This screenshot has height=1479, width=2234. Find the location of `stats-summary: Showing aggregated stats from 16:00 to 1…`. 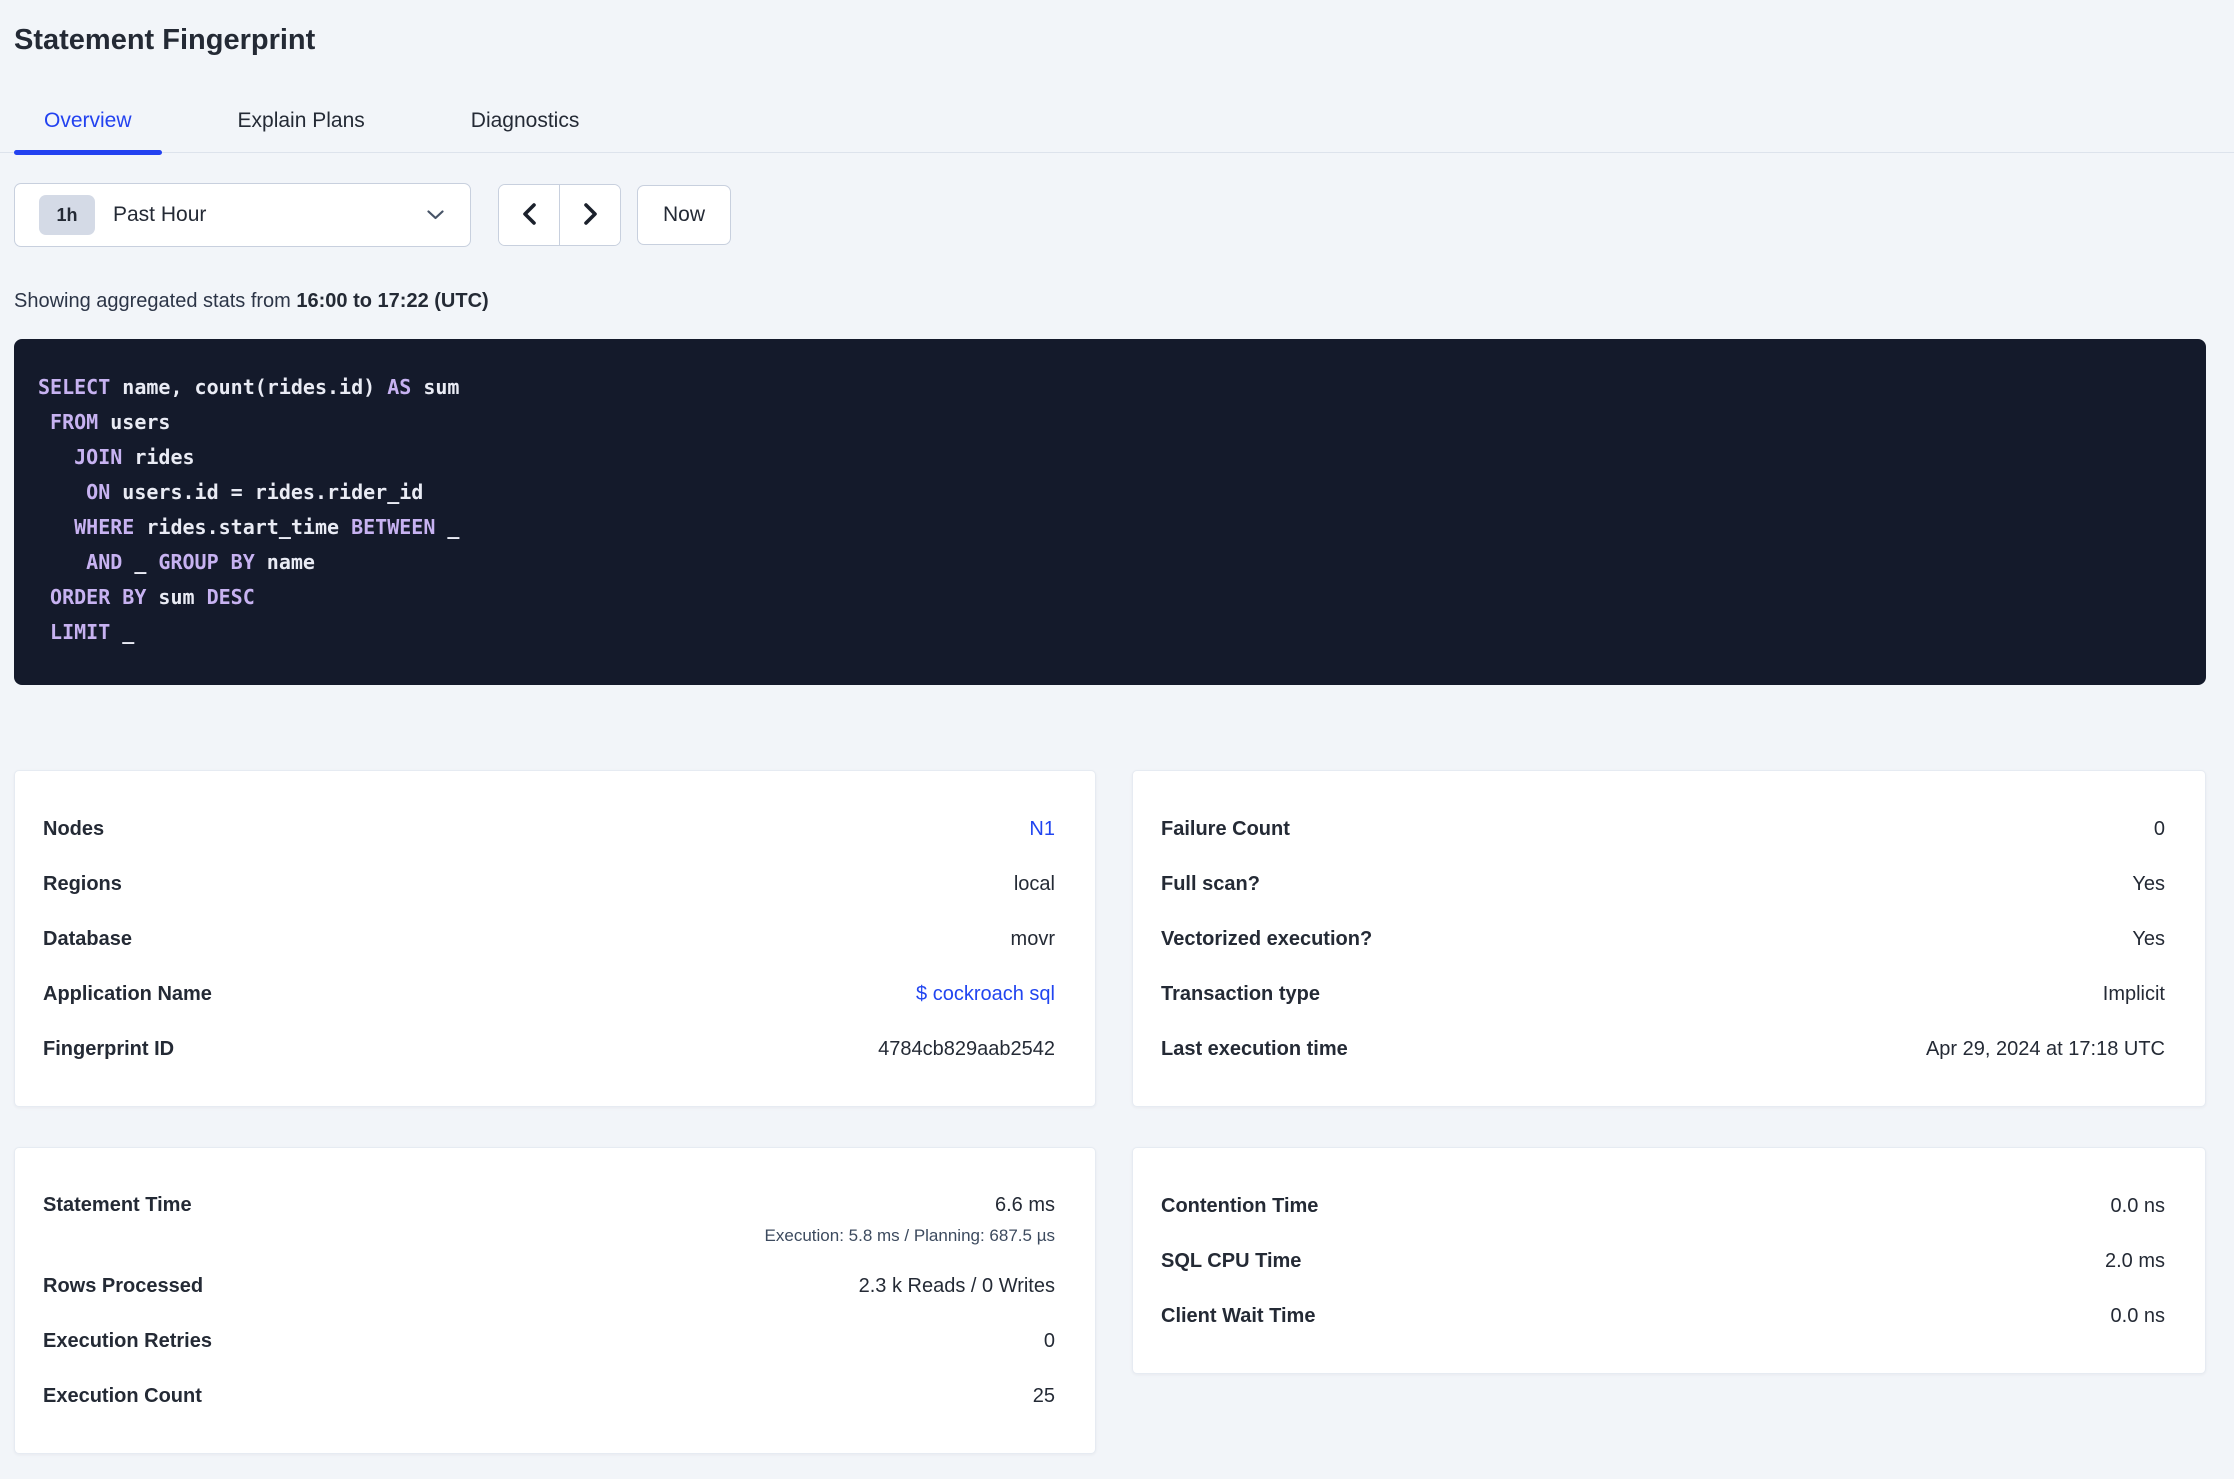

stats-summary: Showing aggregated stats from 16:00 to 1… is located at coordinates (1124, 301).